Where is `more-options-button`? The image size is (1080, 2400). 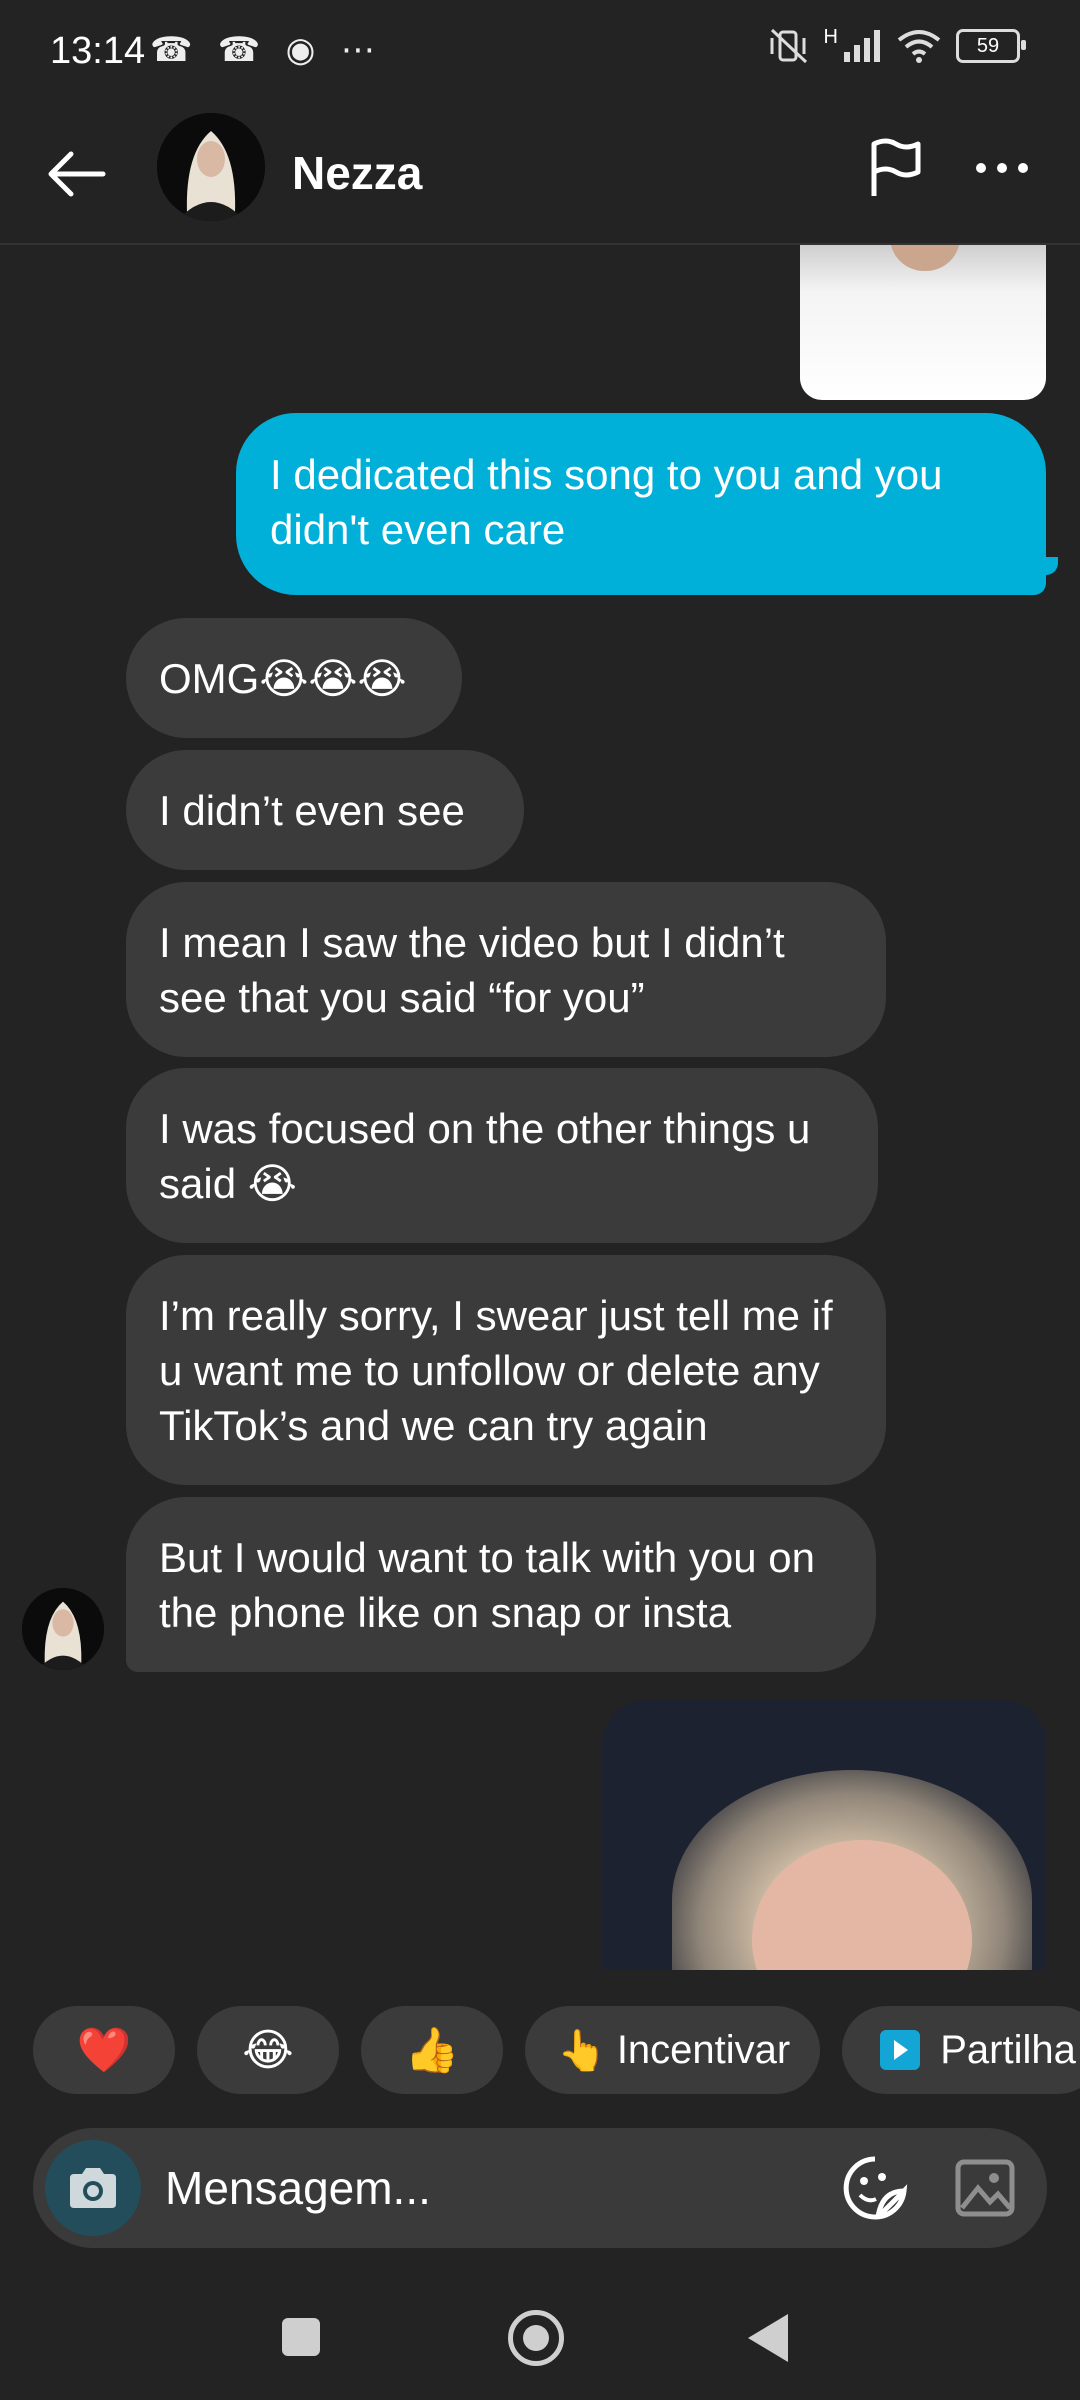
more-options-button is located at coordinates (1002, 168).